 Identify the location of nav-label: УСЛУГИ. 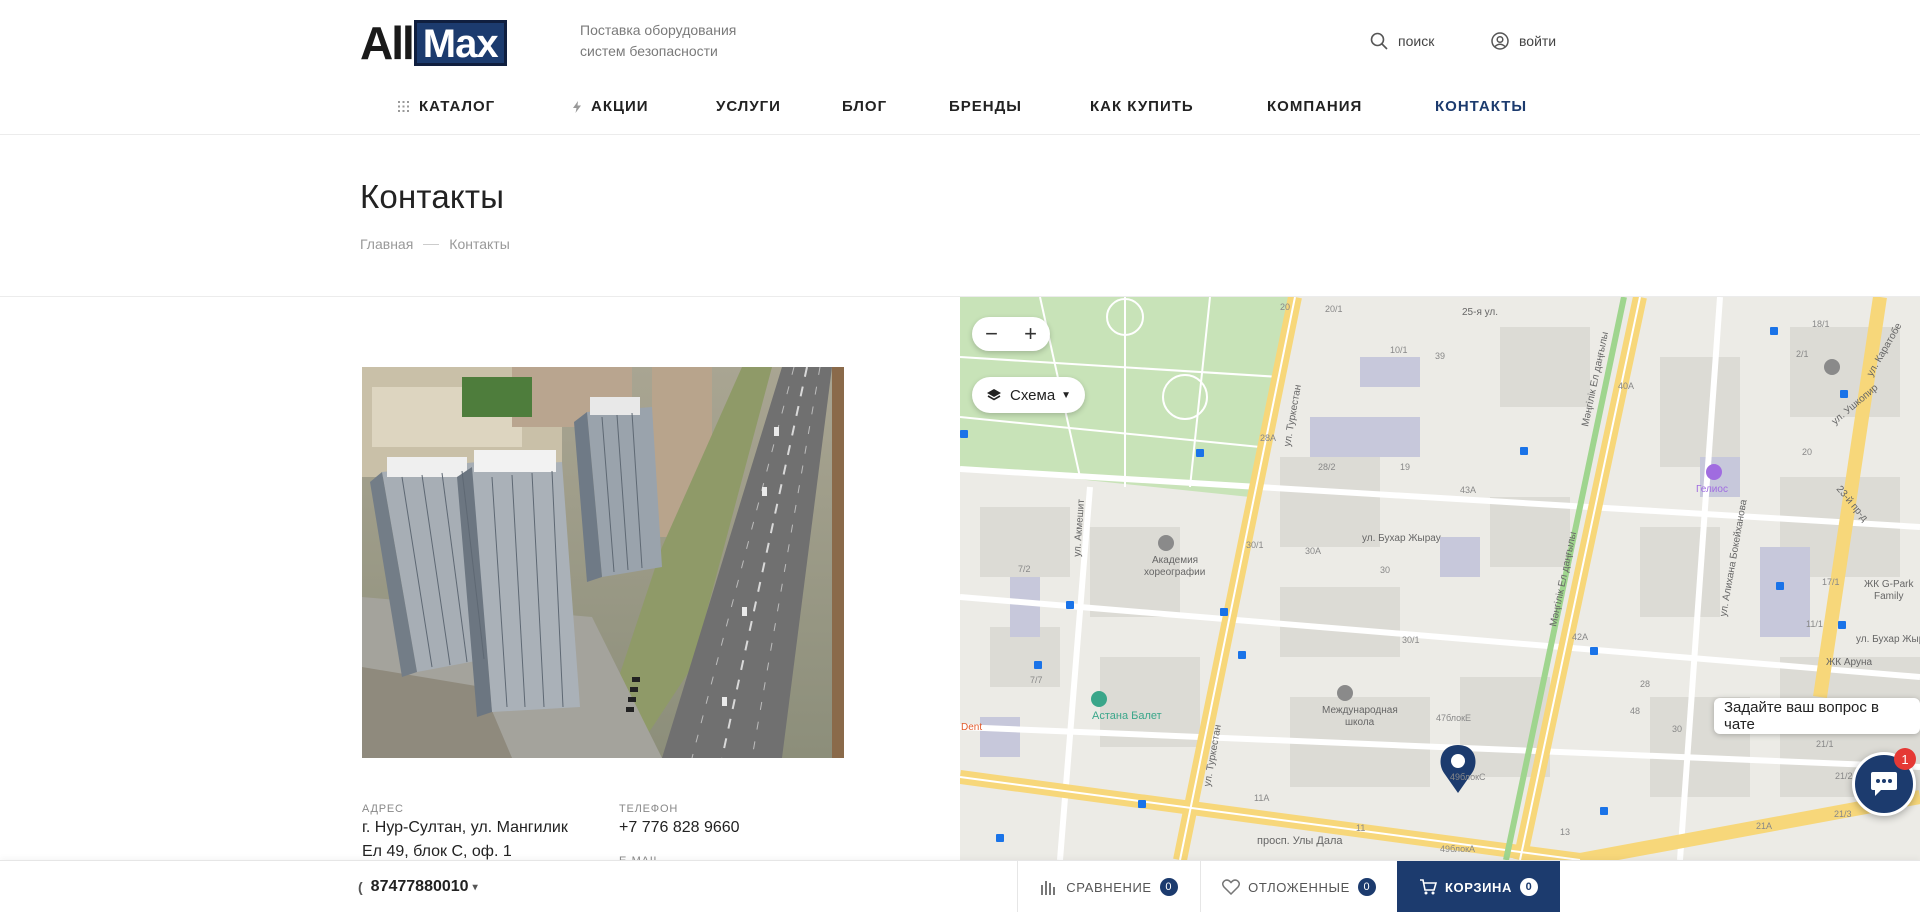
(748, 106).